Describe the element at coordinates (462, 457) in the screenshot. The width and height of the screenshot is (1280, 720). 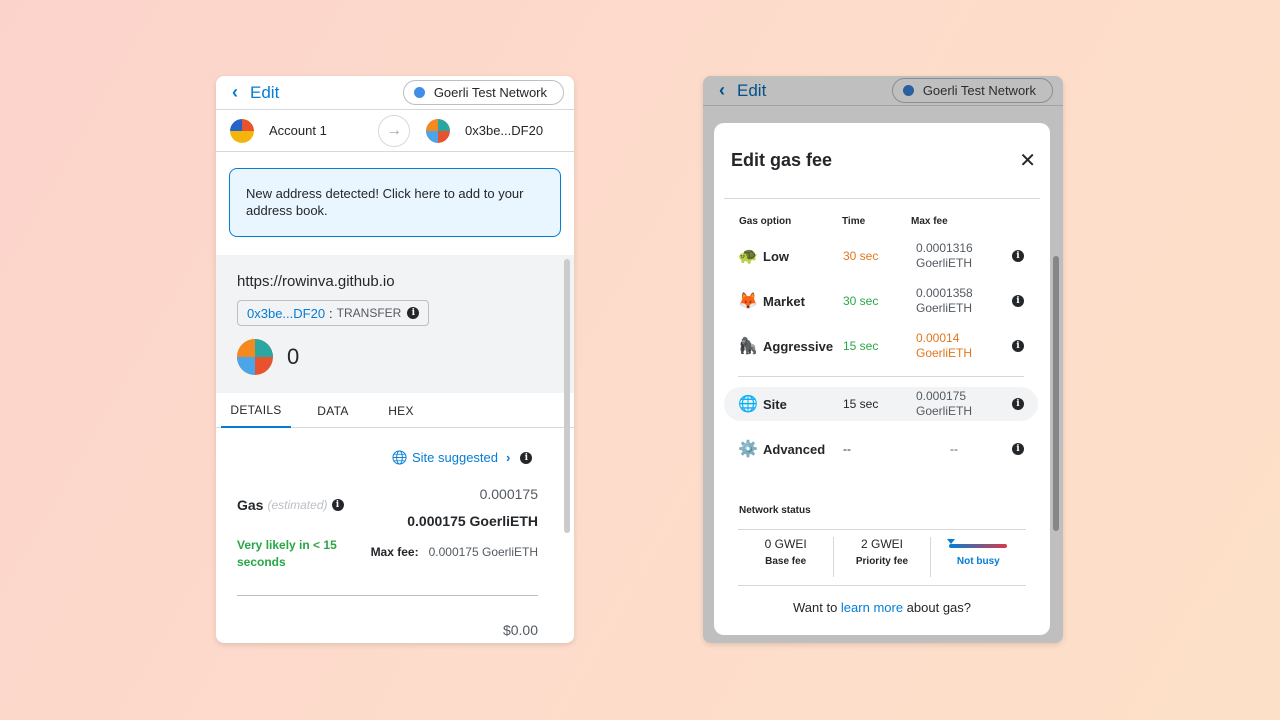
I see `site-suggested-button: Site suggested › i` at that location.